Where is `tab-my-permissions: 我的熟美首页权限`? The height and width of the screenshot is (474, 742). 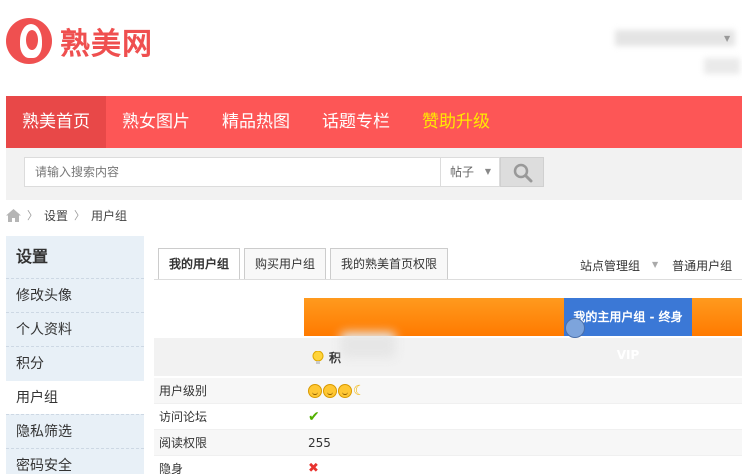
tab-my-permissions: 我的熟美首页权限 is located at coordinates (389, 264).